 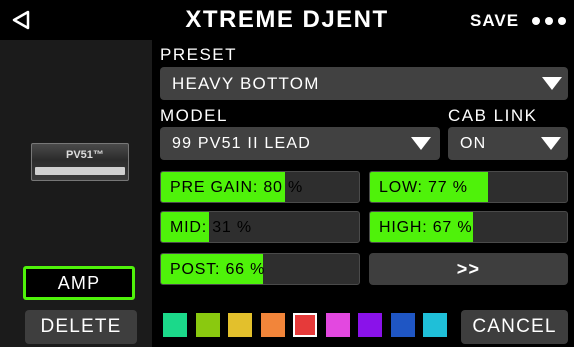 What do you see at coordinates (194, 115) in the screenshot?
I see `model-label: MODEL` at bounding box center [194, 115].